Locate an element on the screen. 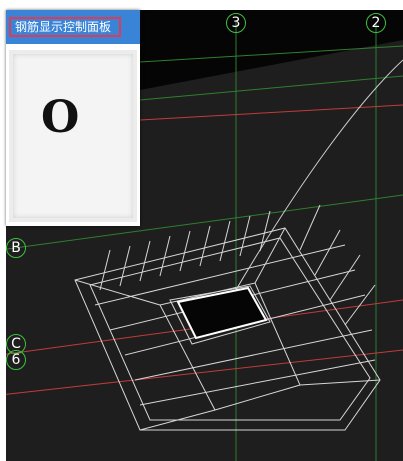 Image resolution: width=403 pixels, height=461 pixels. axis-bubble-2: 2 is located at coordinates (376, 23).